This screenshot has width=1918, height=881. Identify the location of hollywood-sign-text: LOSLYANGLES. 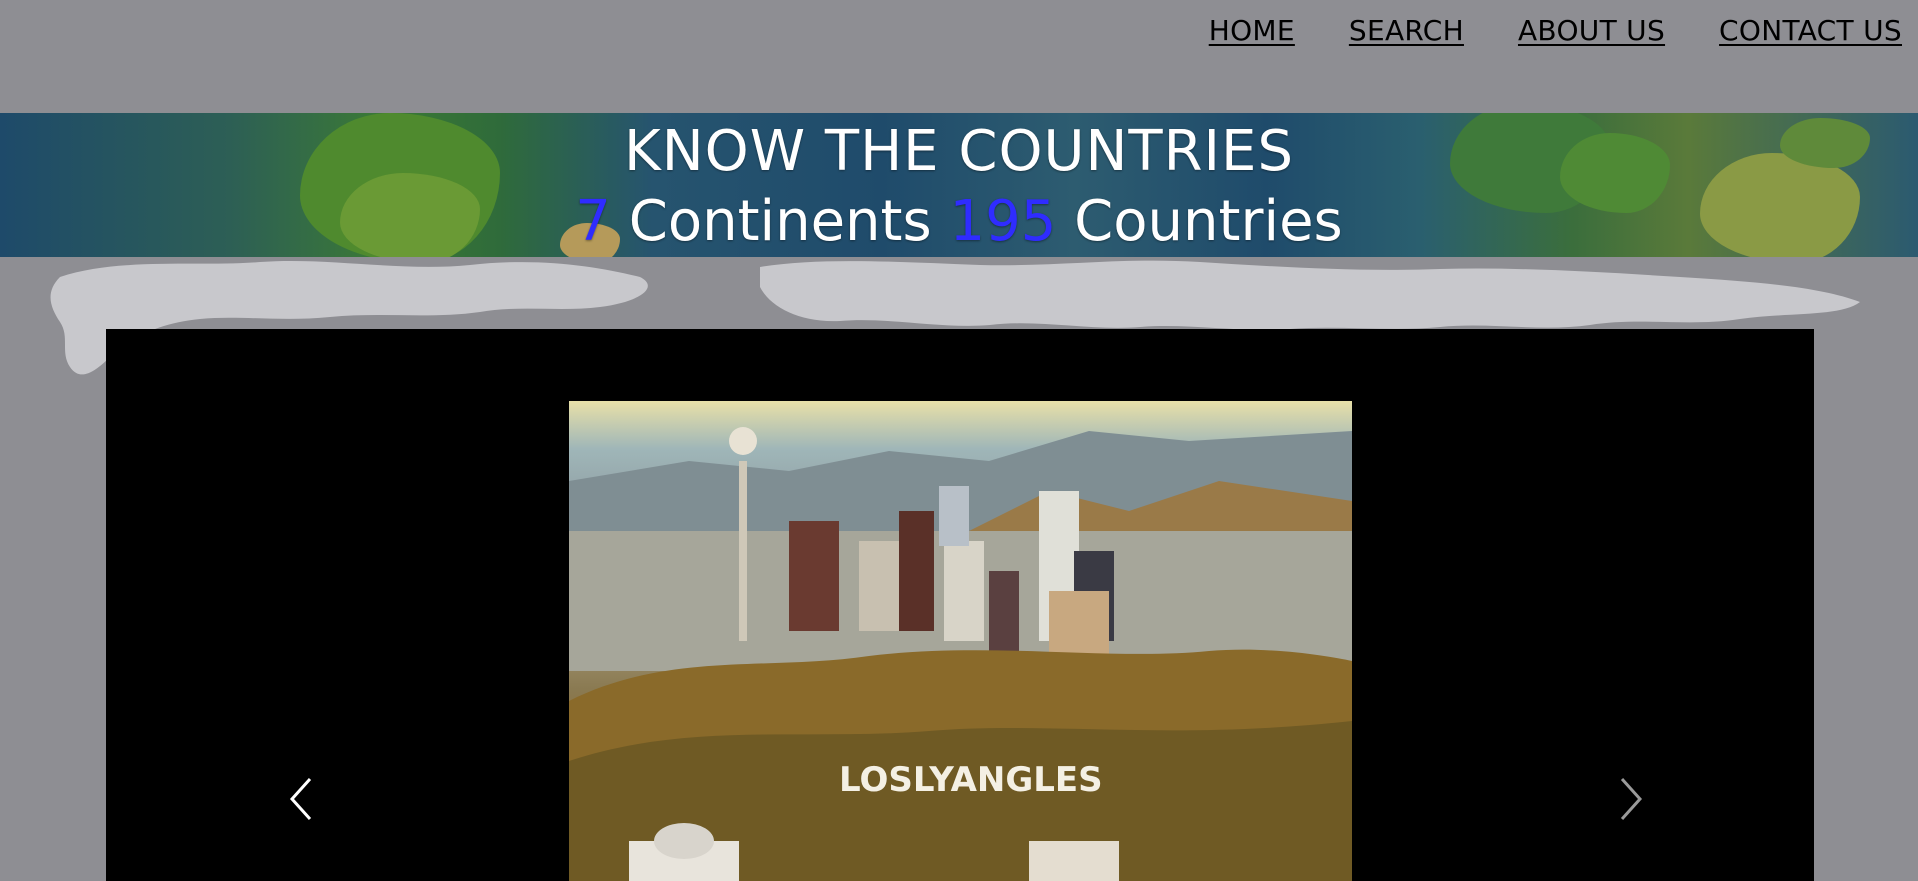
(971, 780).